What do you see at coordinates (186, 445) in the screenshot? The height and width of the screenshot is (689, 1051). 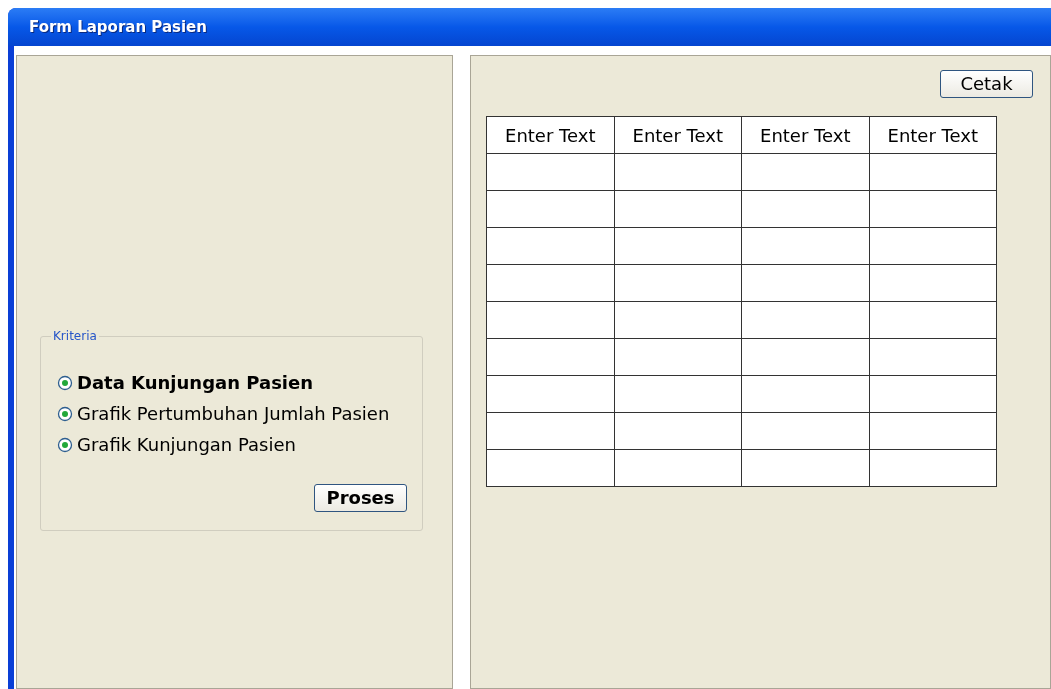 I see `radio-label: Grafik Kunjungan Pasien` at bounding box center [186, 445].